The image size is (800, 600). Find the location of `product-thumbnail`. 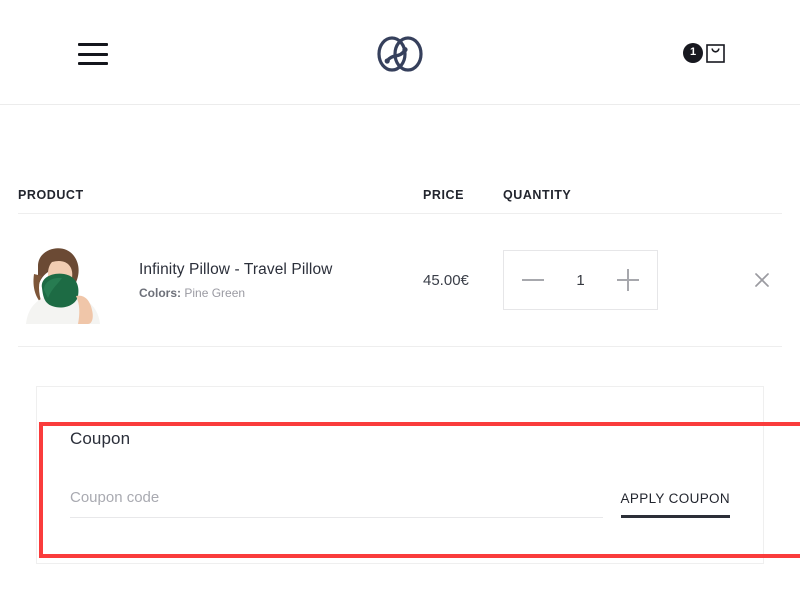

product-thumbnail is located at coordinates (62, 280).